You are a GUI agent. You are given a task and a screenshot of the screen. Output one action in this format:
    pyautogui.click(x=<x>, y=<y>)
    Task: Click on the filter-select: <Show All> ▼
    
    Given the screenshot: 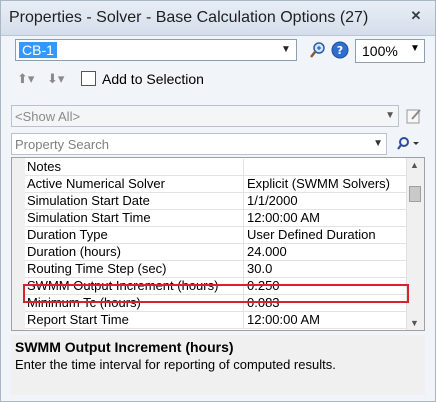 What is the action you would take?
    pyautogui.click(x=205, y=116)
    